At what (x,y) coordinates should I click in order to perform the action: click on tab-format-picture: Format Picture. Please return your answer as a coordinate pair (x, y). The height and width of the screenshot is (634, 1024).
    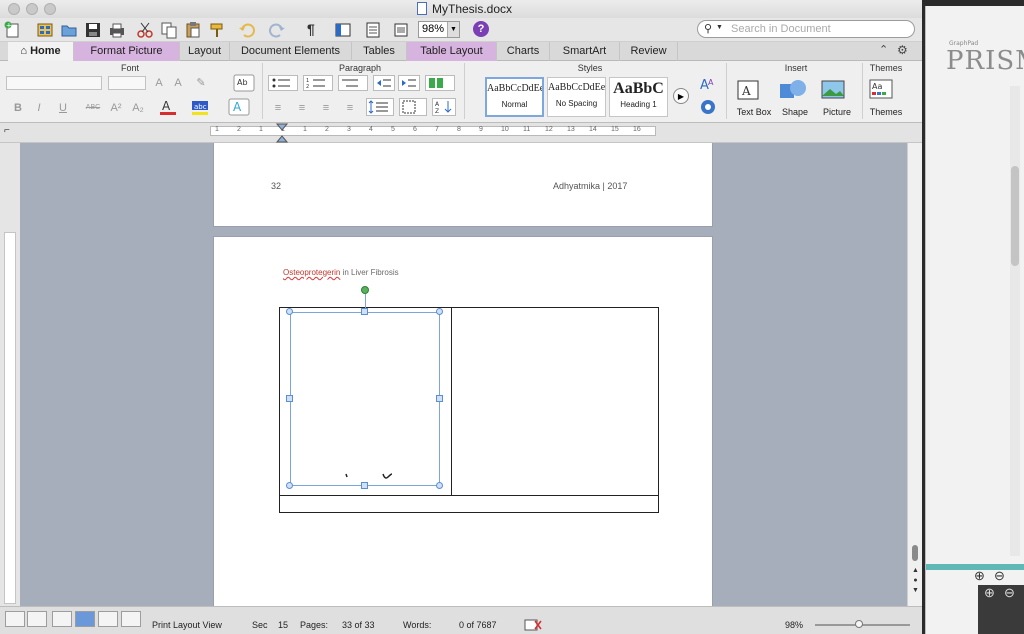
    Looking at the image, I should click on (127, 51).